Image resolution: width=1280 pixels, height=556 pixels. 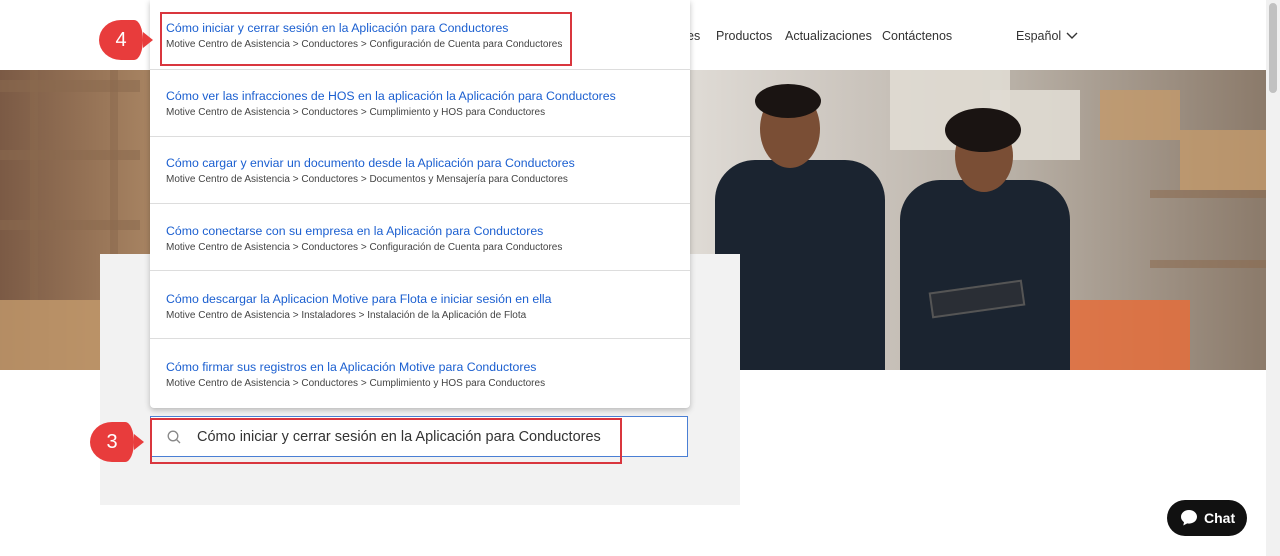 What do you see at coordinates (112, 442) in the screenshot?
I see `step-3-badge: 3` at bounding box center [112, 442].